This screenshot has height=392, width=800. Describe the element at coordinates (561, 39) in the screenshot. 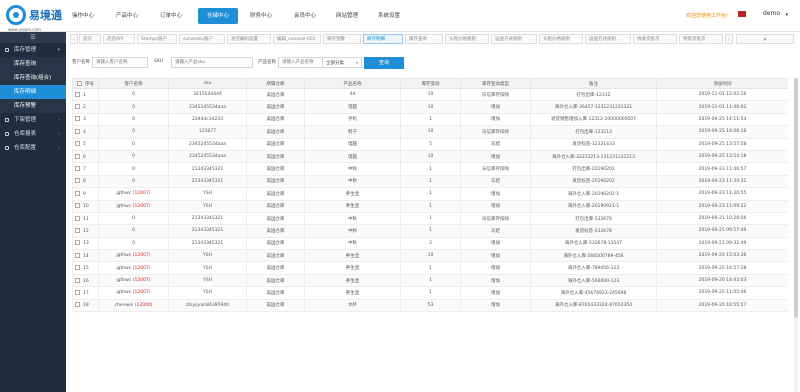

I see `tab-price-rule-2: 头程价格规则` at that location.